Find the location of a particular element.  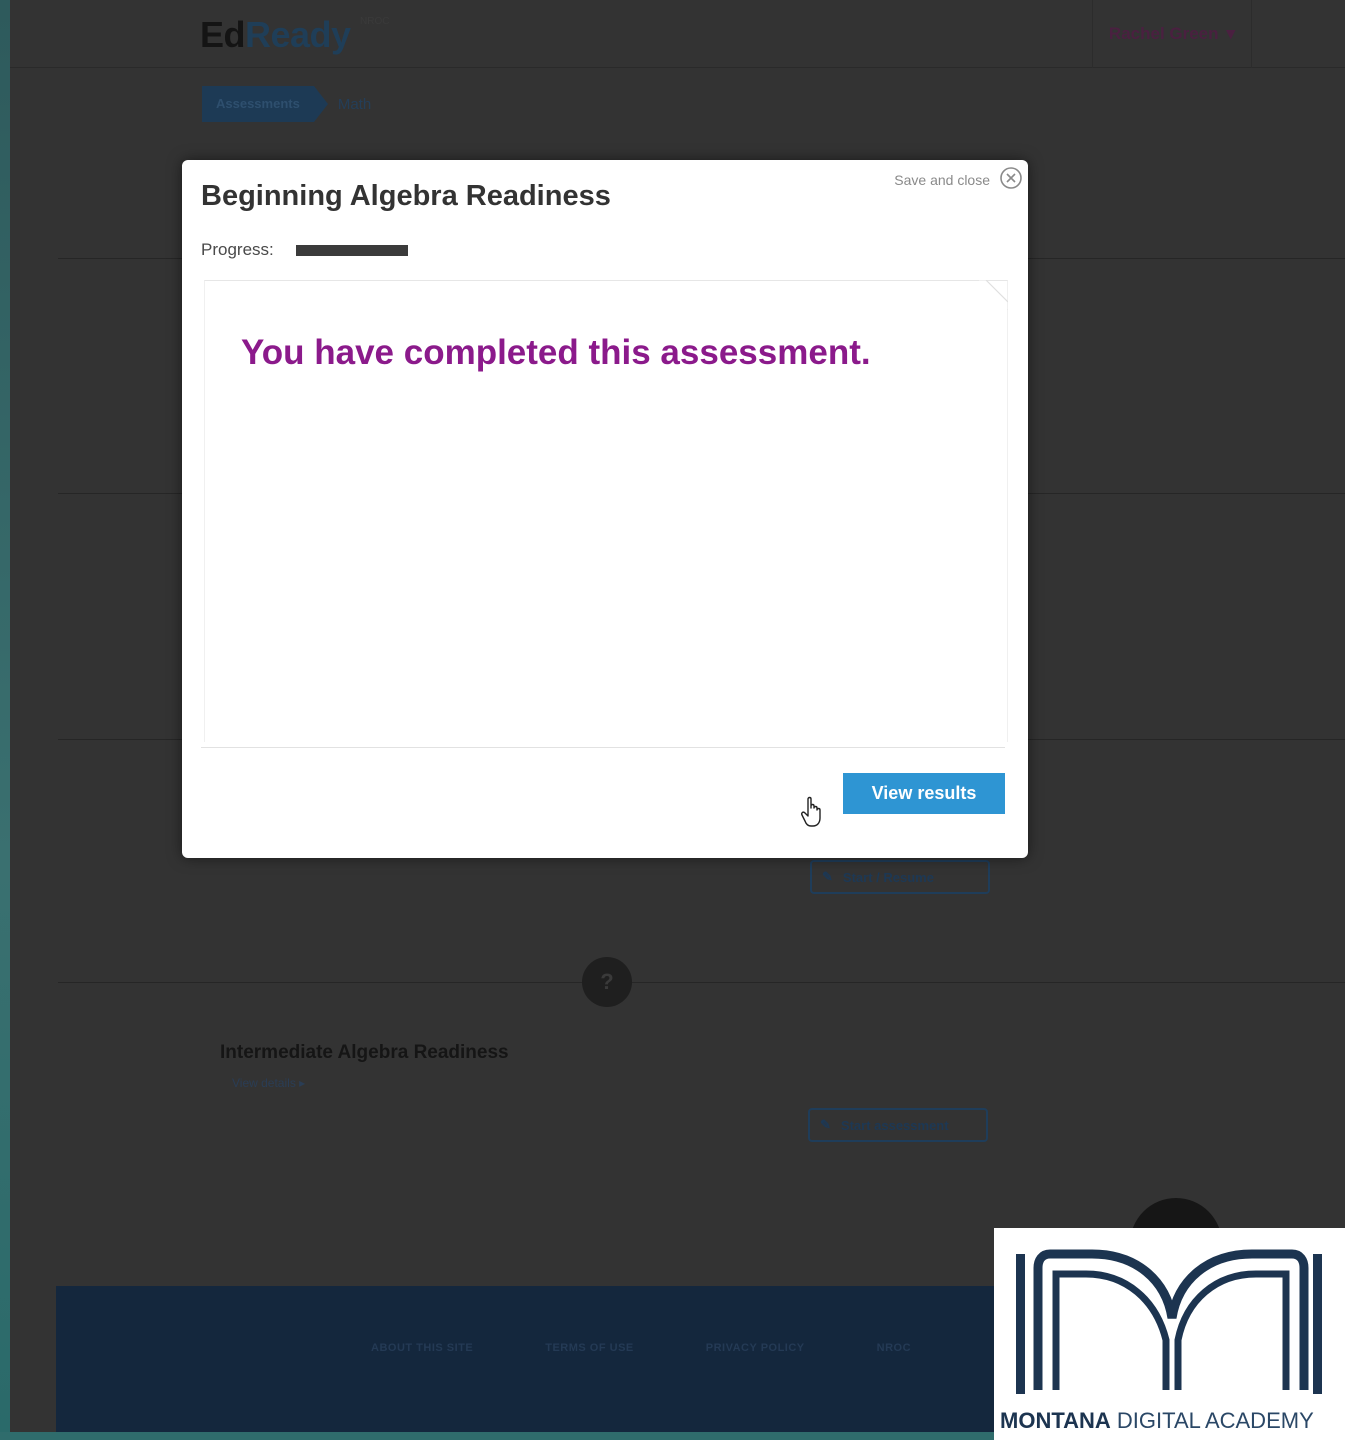

start-assessment-button: ✎ Start assessment is located at coordinates (898, 1125).